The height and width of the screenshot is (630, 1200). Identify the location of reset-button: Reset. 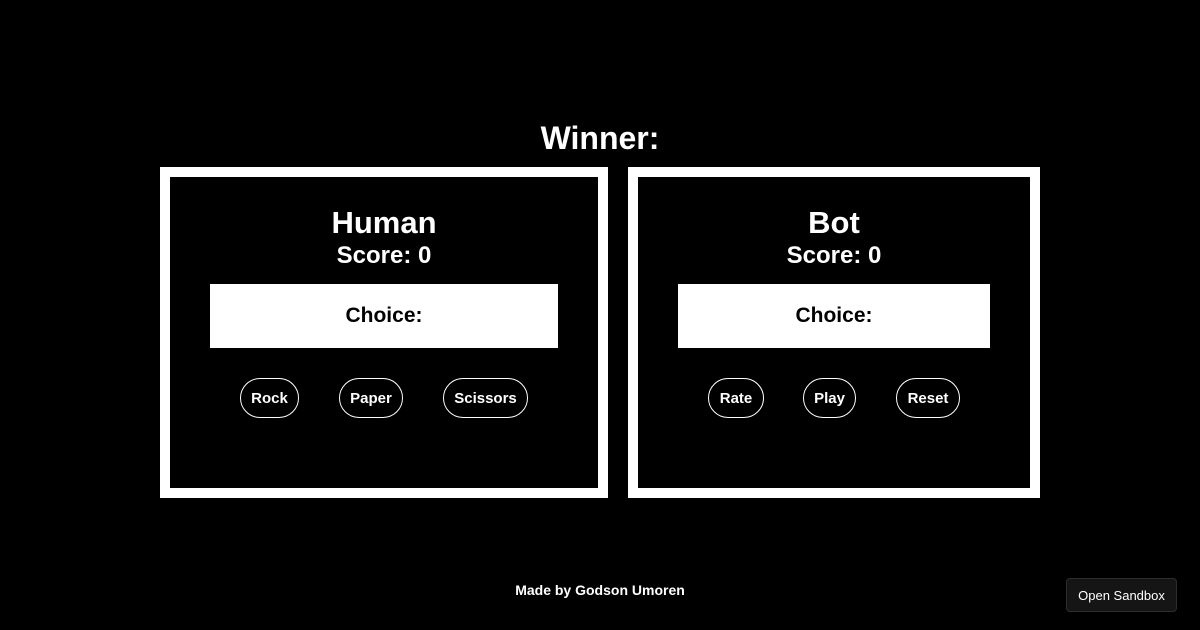
(928, 398).